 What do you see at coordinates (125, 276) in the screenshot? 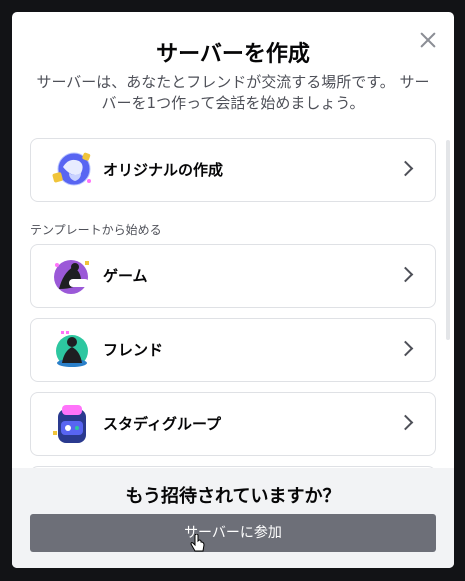
I see `template-gaming-label: ゲーム` at bounding box center [125, 276].